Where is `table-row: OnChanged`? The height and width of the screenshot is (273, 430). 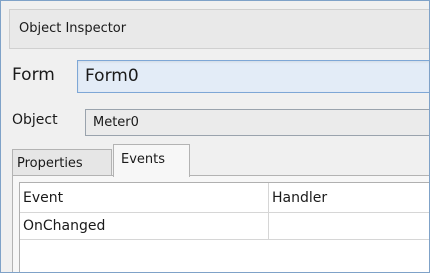
table-row: OnChanged is located at coordinates (224, 226).